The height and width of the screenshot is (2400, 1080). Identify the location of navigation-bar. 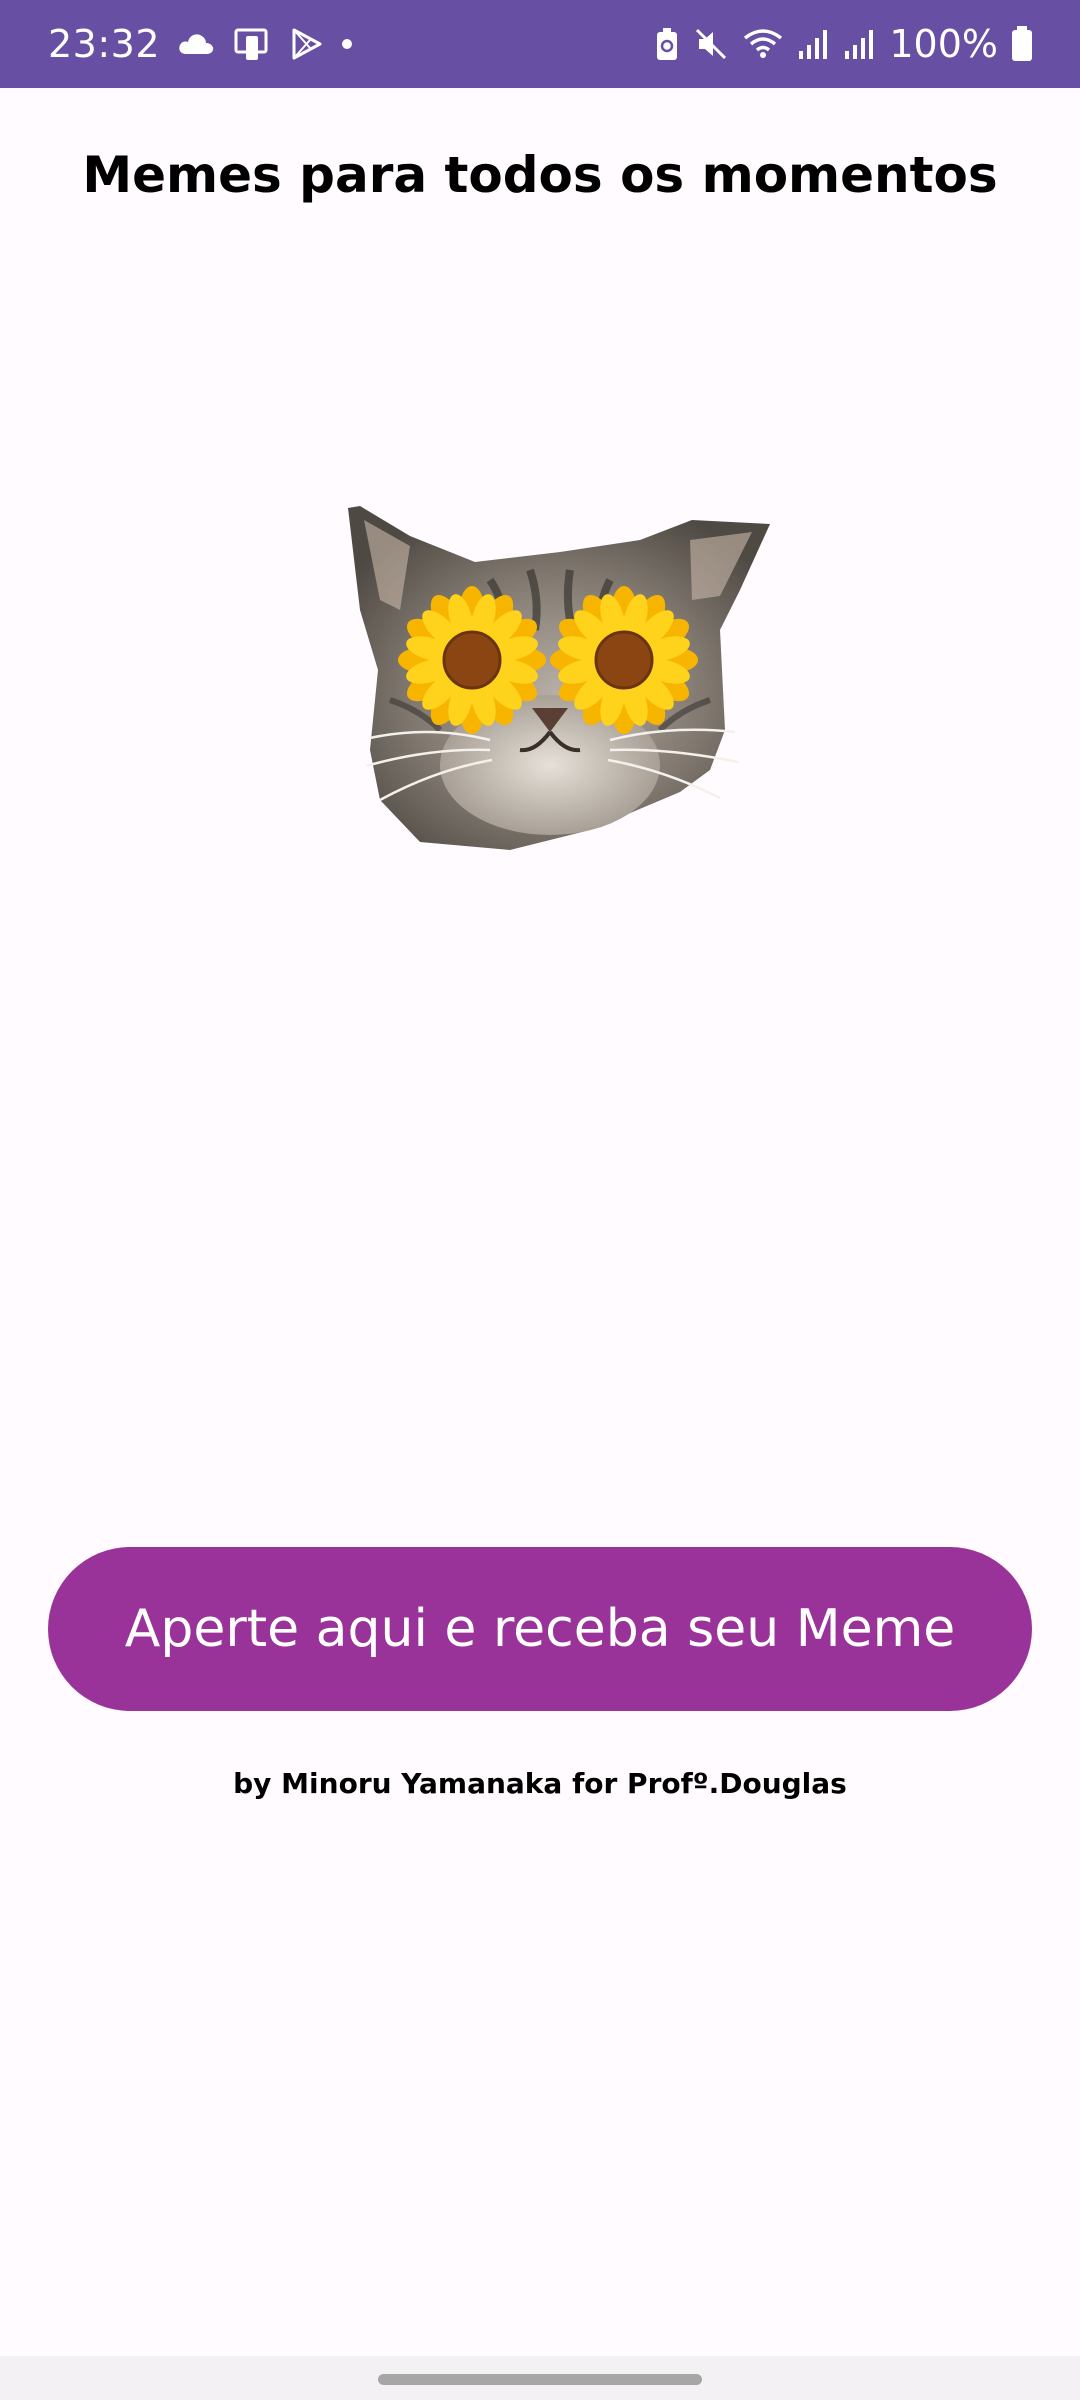
(540, 2378).